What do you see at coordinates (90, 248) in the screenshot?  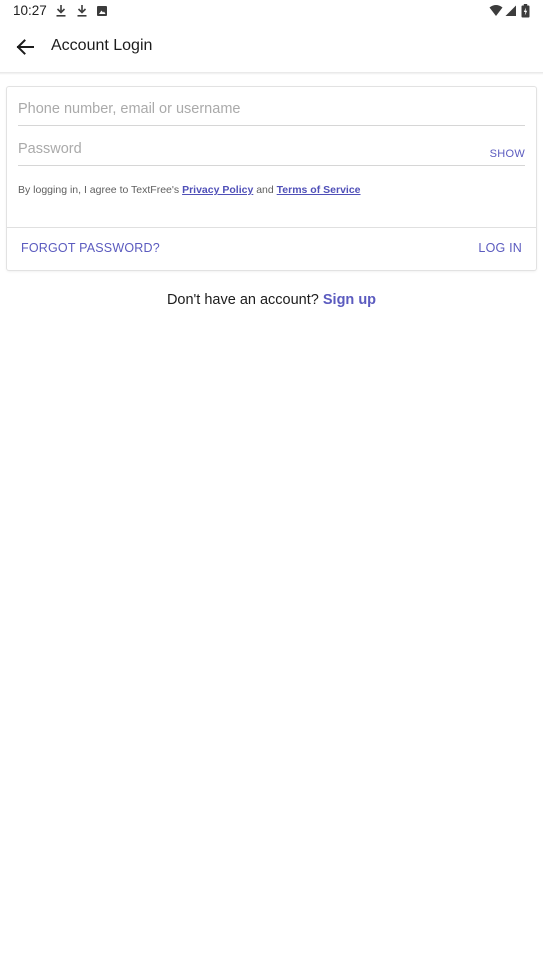 I see `forgot-password-button: FORGOT PASSWORD?` at bounding box center [90, 248].